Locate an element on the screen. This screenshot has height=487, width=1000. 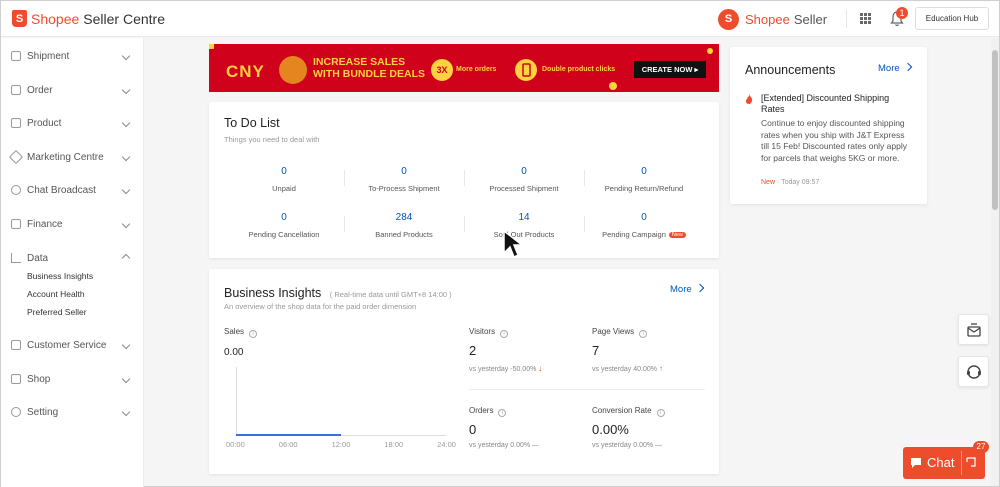
visitors-label-wrap: Visitors i is located at coordinates (489, 332).